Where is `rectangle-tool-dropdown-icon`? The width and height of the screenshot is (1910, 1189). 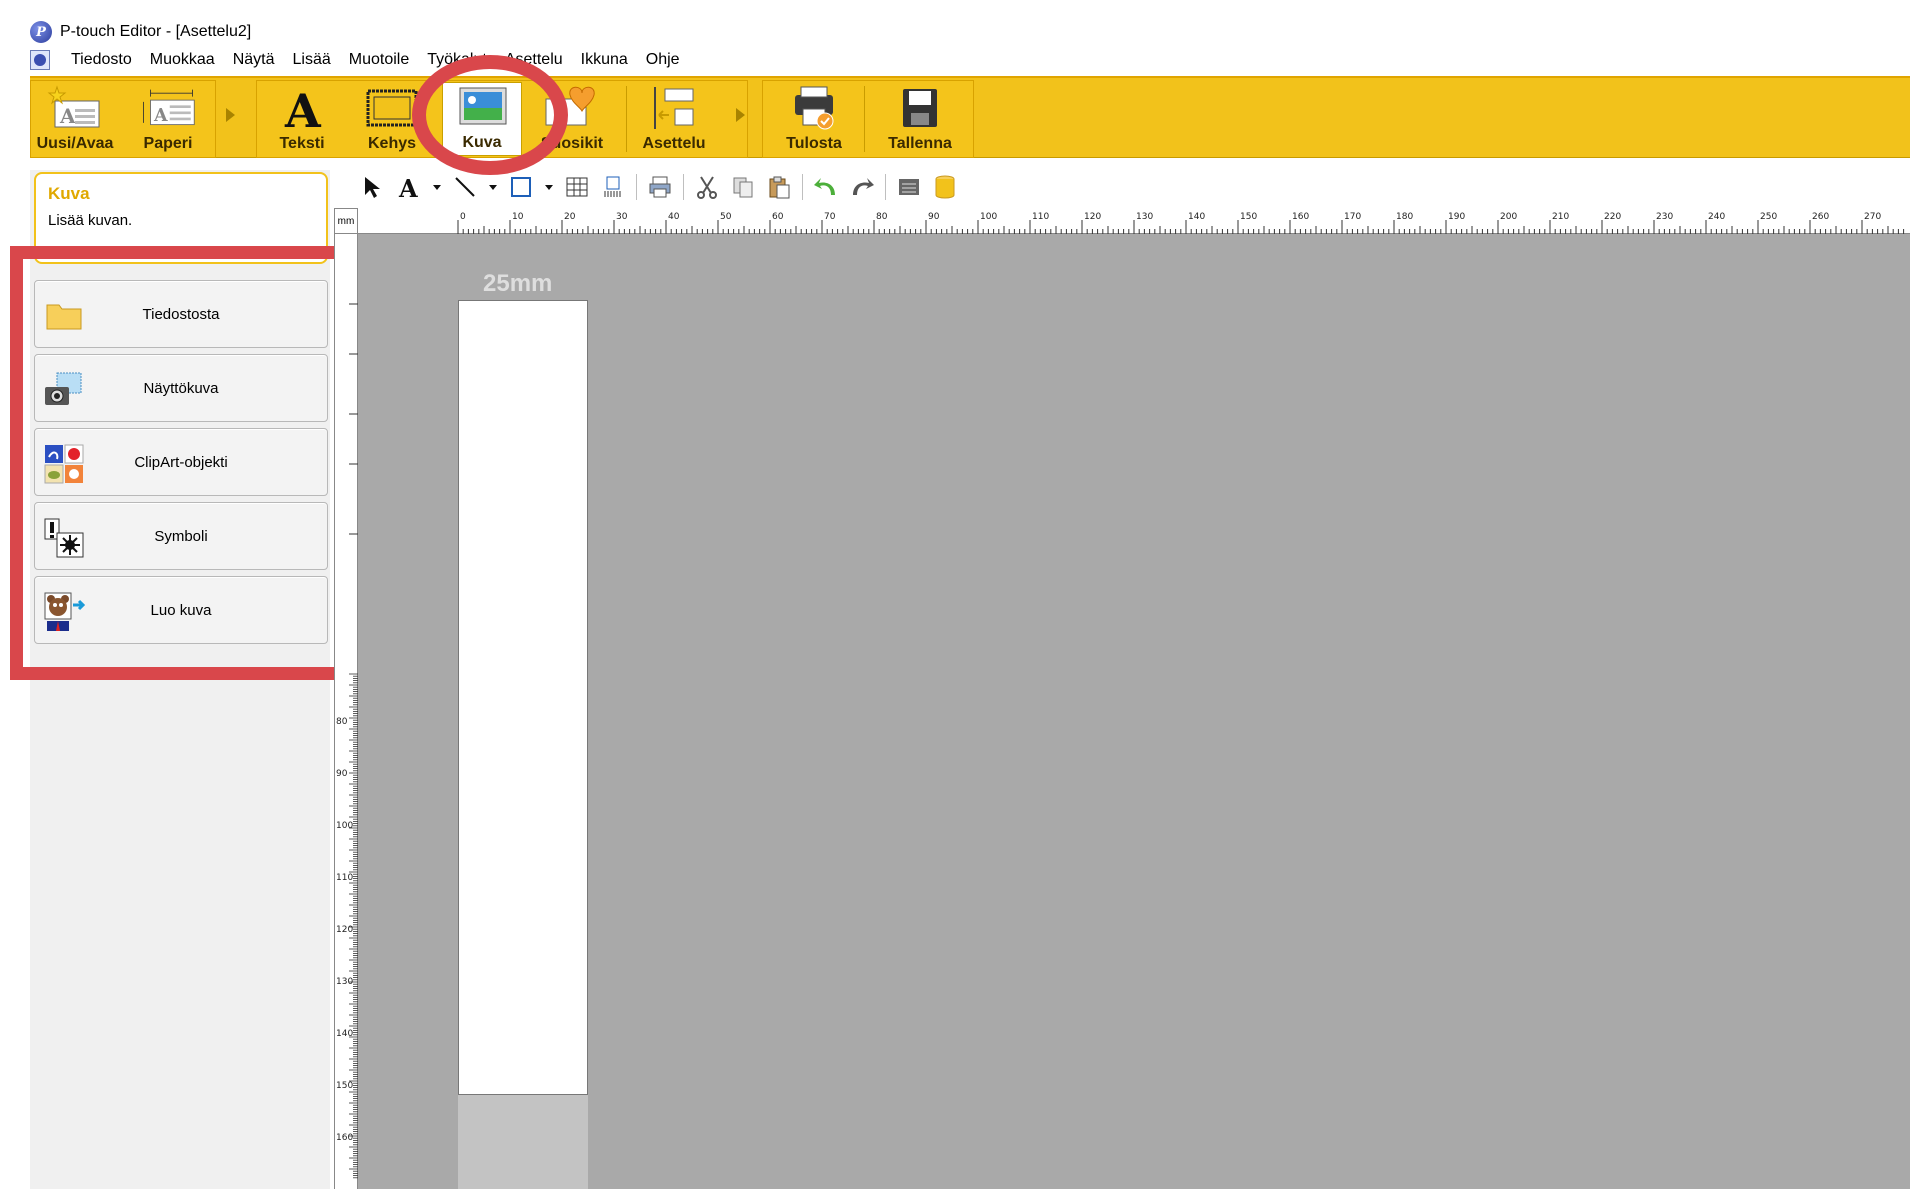 rectangle-tool-dropdown-icon is located at coordinates (549, 187).